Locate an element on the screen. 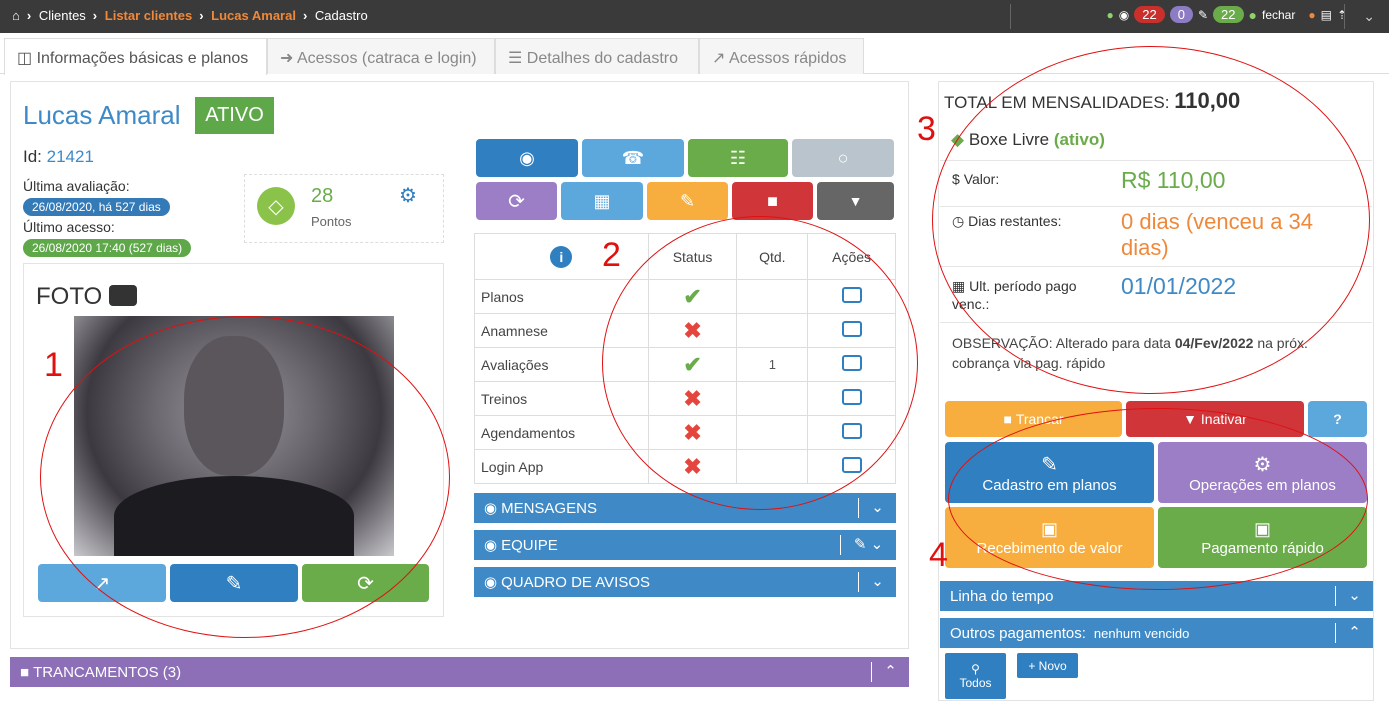 The width and height of the screenshot is (1389, 702). plus-icon: + is located at coordinates (1033, 665).